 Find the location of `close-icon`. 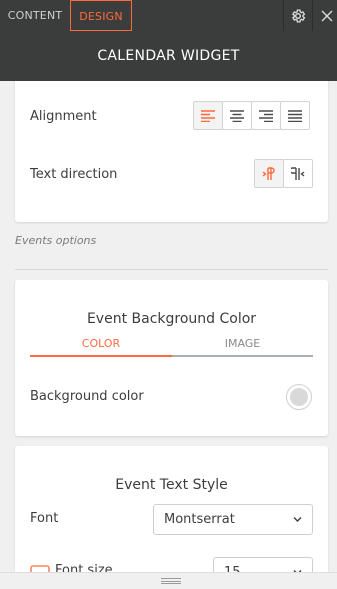

close-icon is located at coordinates (327, 15).